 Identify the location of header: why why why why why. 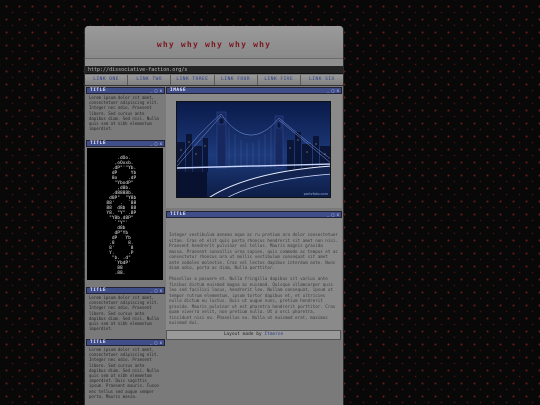
(214, 46).